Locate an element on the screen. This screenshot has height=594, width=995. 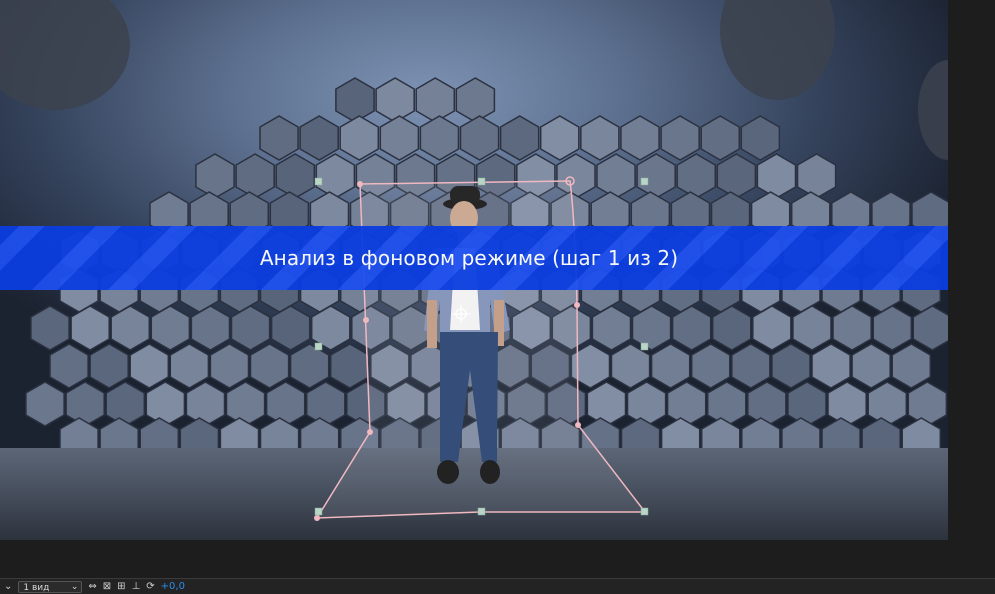
channels-icon: ⊞ is located at coordinates (121, 586).